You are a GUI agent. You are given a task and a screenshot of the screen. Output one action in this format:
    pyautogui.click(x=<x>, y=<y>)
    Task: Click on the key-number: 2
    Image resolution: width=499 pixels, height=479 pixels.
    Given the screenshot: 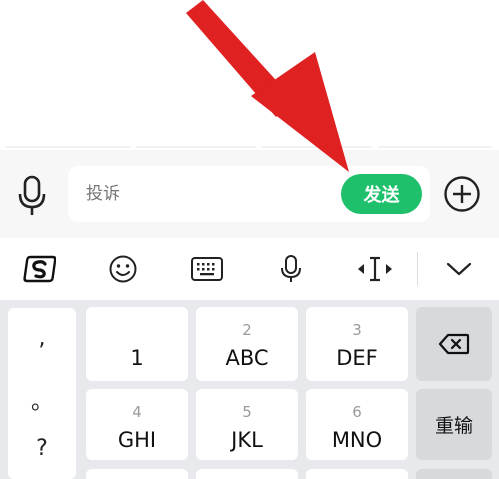 What is the action you would take?
    pyautogui.click(x=247, y=330)
    